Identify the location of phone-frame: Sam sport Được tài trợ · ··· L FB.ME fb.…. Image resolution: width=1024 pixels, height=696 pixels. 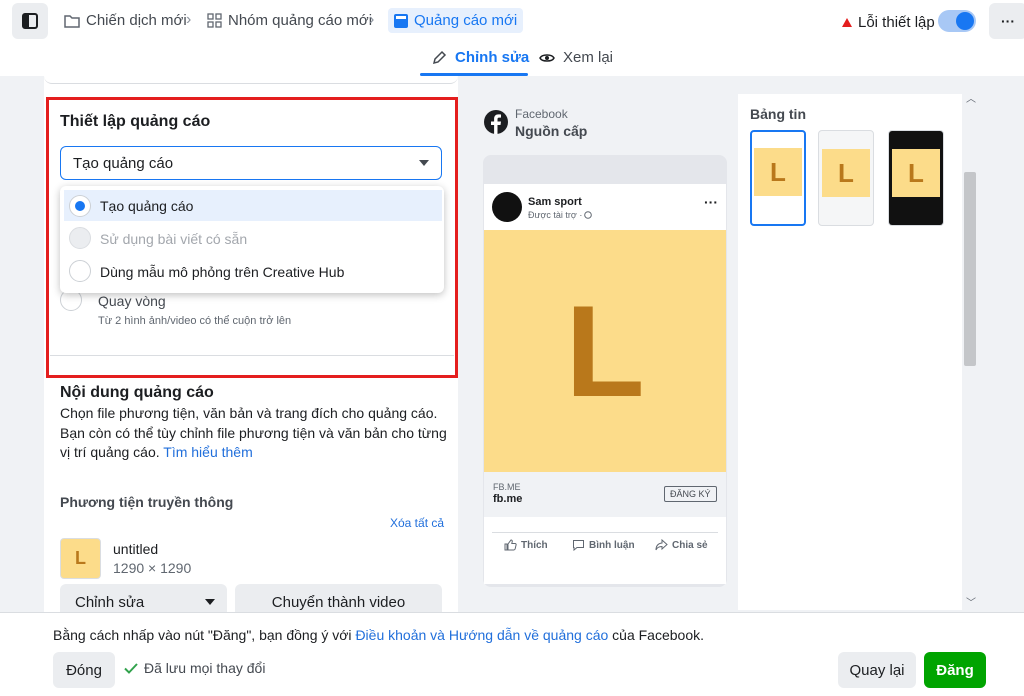
(605, 371).